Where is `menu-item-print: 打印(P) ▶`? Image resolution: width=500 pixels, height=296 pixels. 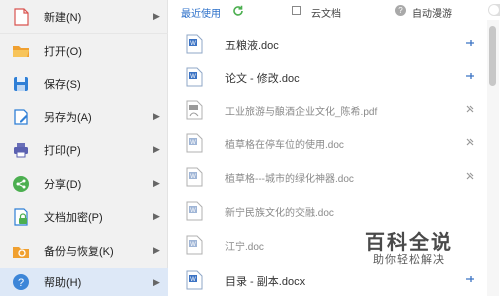
menu-item-print: 打印(P) ▶ is located at coordinates (84, 149).